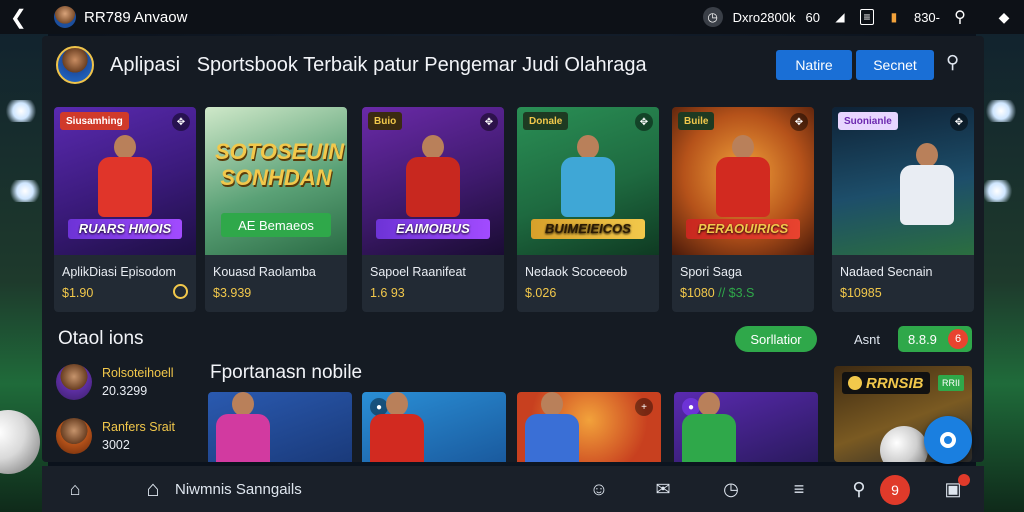 The height and width of the screenshot is (512, 1024). I want to click on back-icon: ❮, so click(21, 17).